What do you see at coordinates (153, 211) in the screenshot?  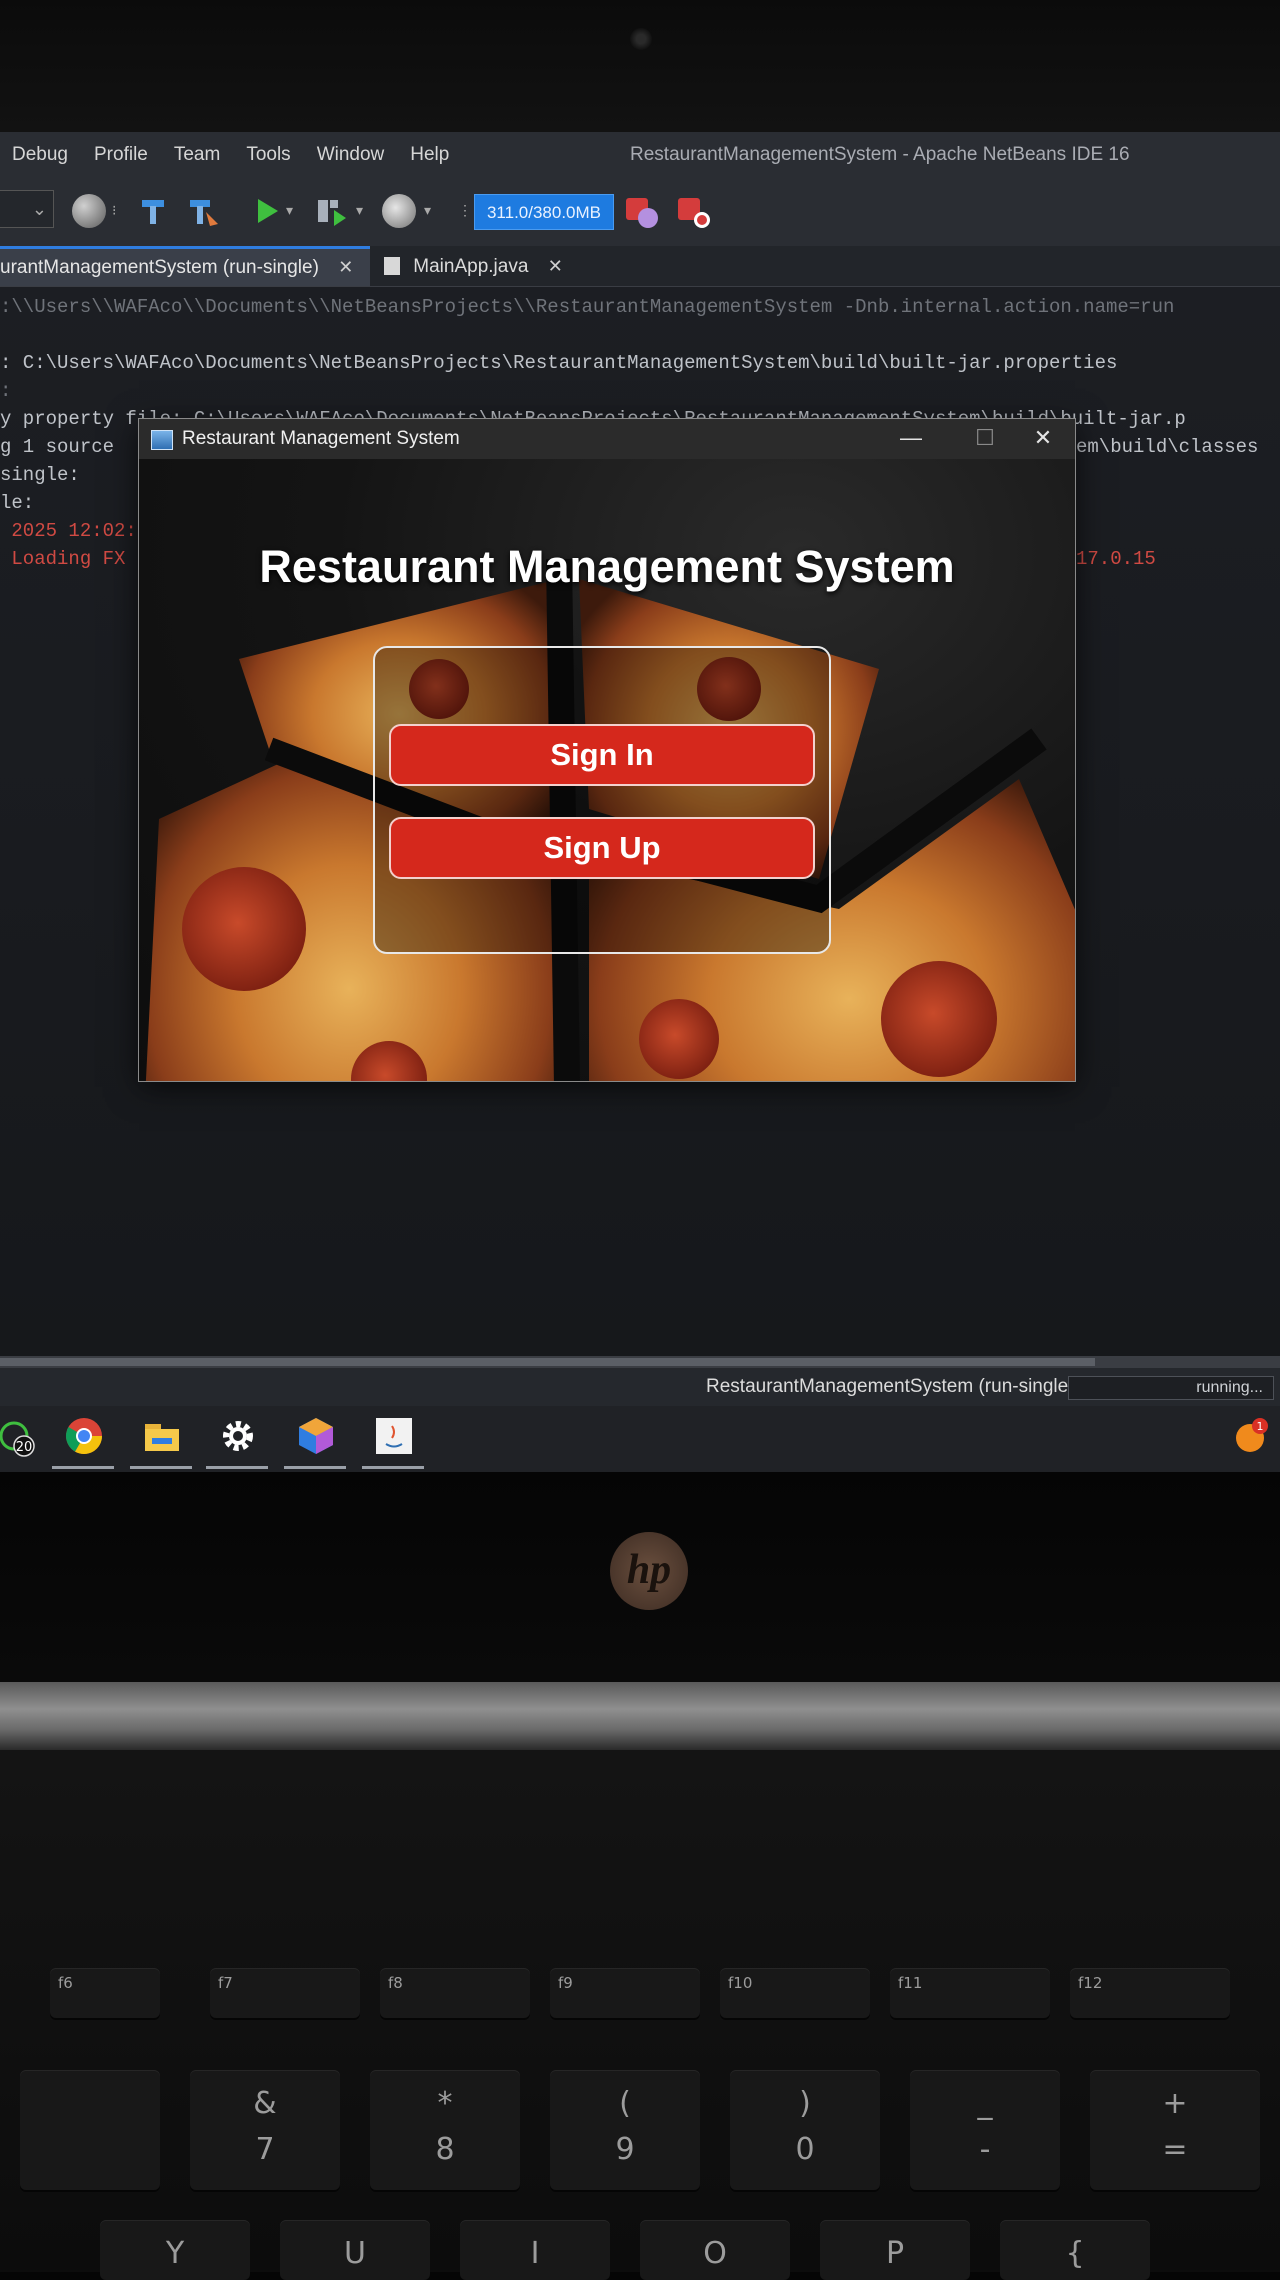 I see `build-hammer-icon` at bounding box center [153, 211].